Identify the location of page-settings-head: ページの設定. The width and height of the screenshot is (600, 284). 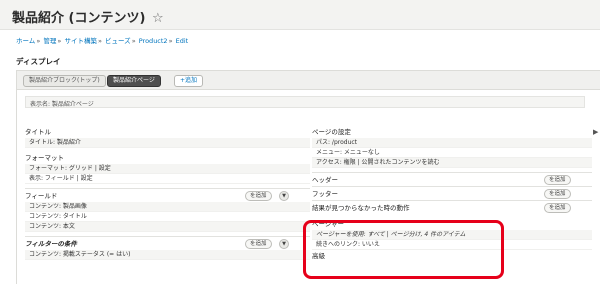
(331, 132).